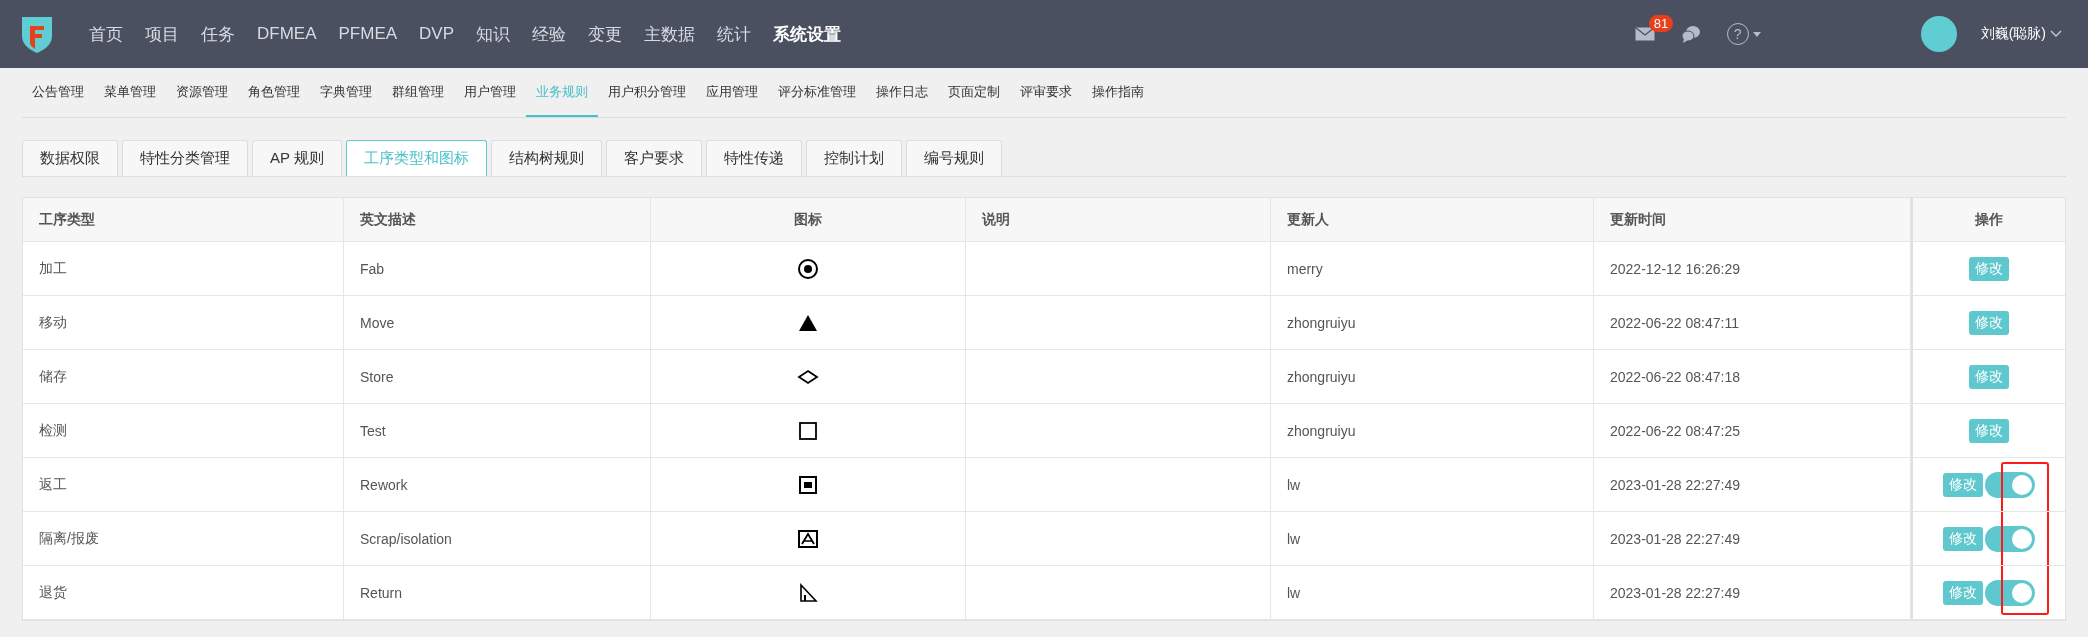 This screenshot has height=637, width=2088. Describe the element at coordinates (1752, 377) in the screenshot. I see `table-cell: 2022-06-22 08:47:18` at that location.